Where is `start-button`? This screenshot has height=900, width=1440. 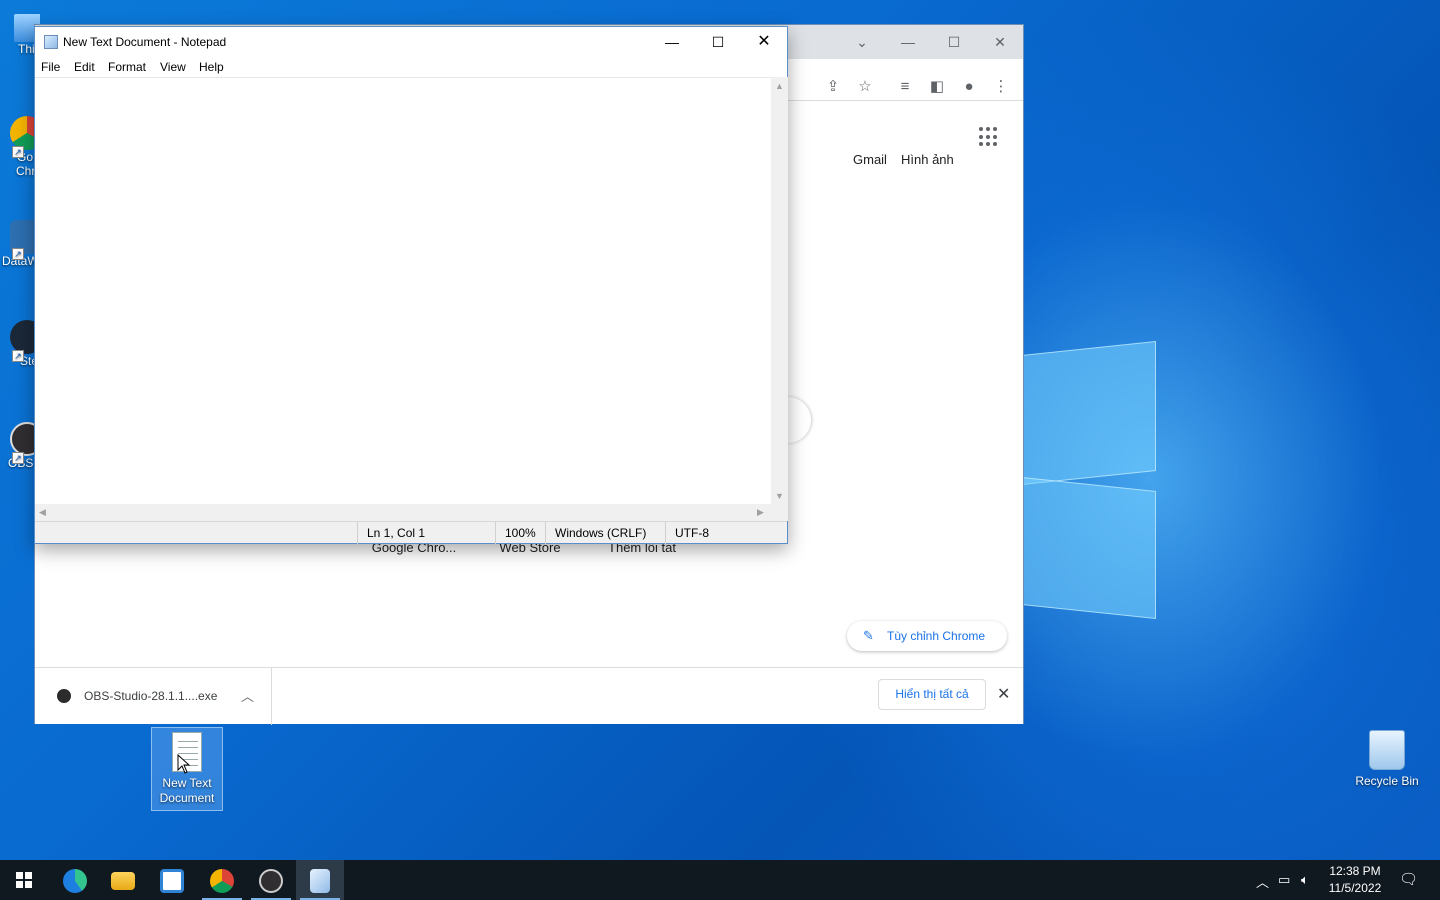
start-button is located at coordinates (24, 880).